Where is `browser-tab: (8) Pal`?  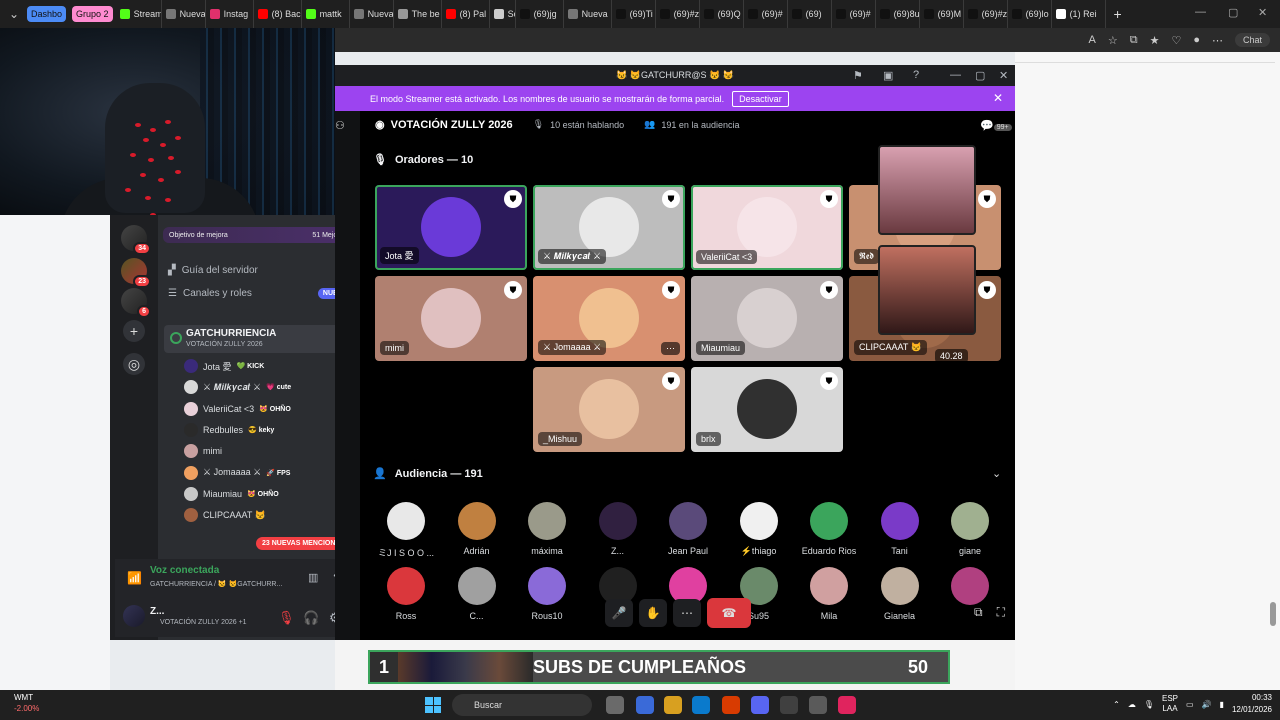 browser-tab: (8) Pal is located at coordinates (466, 14).